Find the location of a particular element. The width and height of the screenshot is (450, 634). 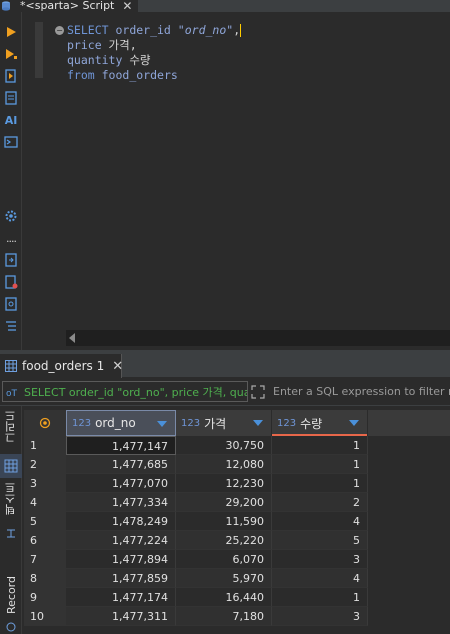

cell-price: 29,200 is located at coordinates (224, 502).